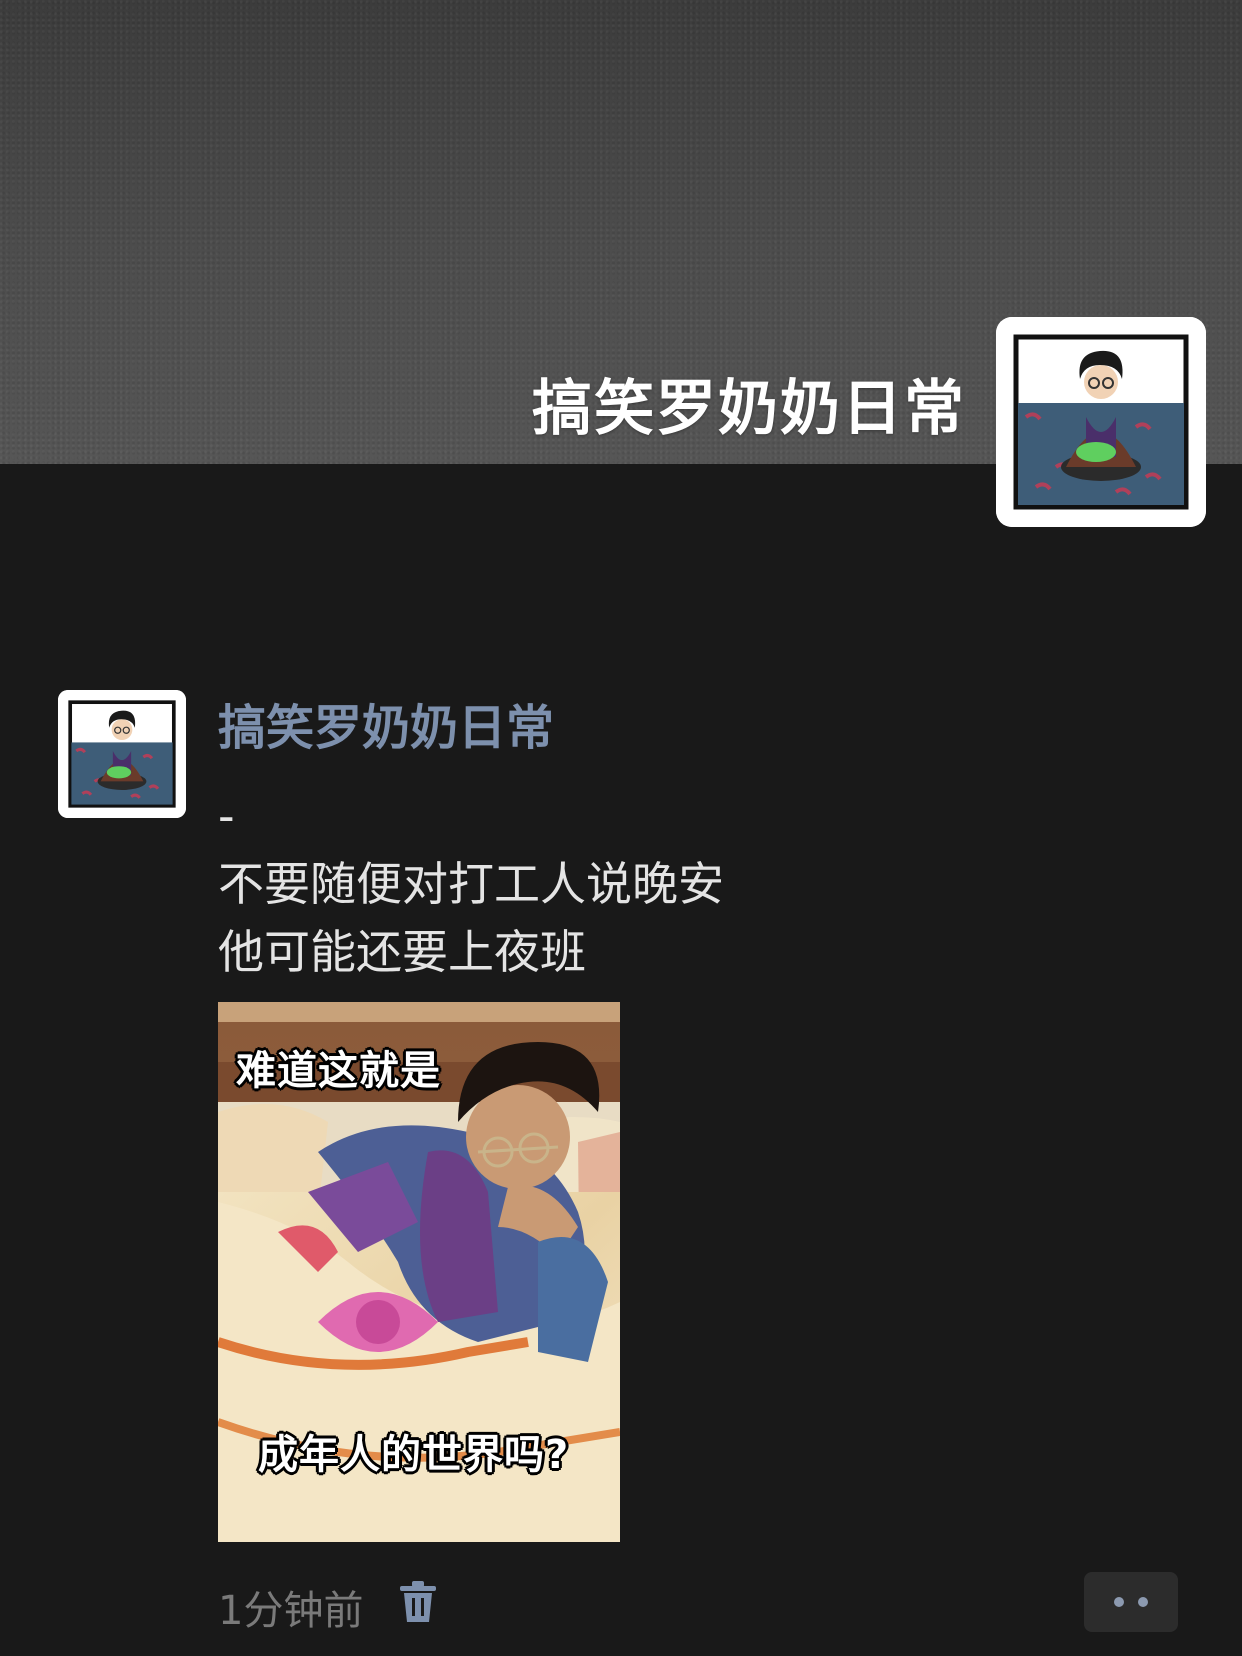 This screenshot has width=1242, height=1656. I want to click on image-caption-top: 难道这就是, so click(338, 1071).